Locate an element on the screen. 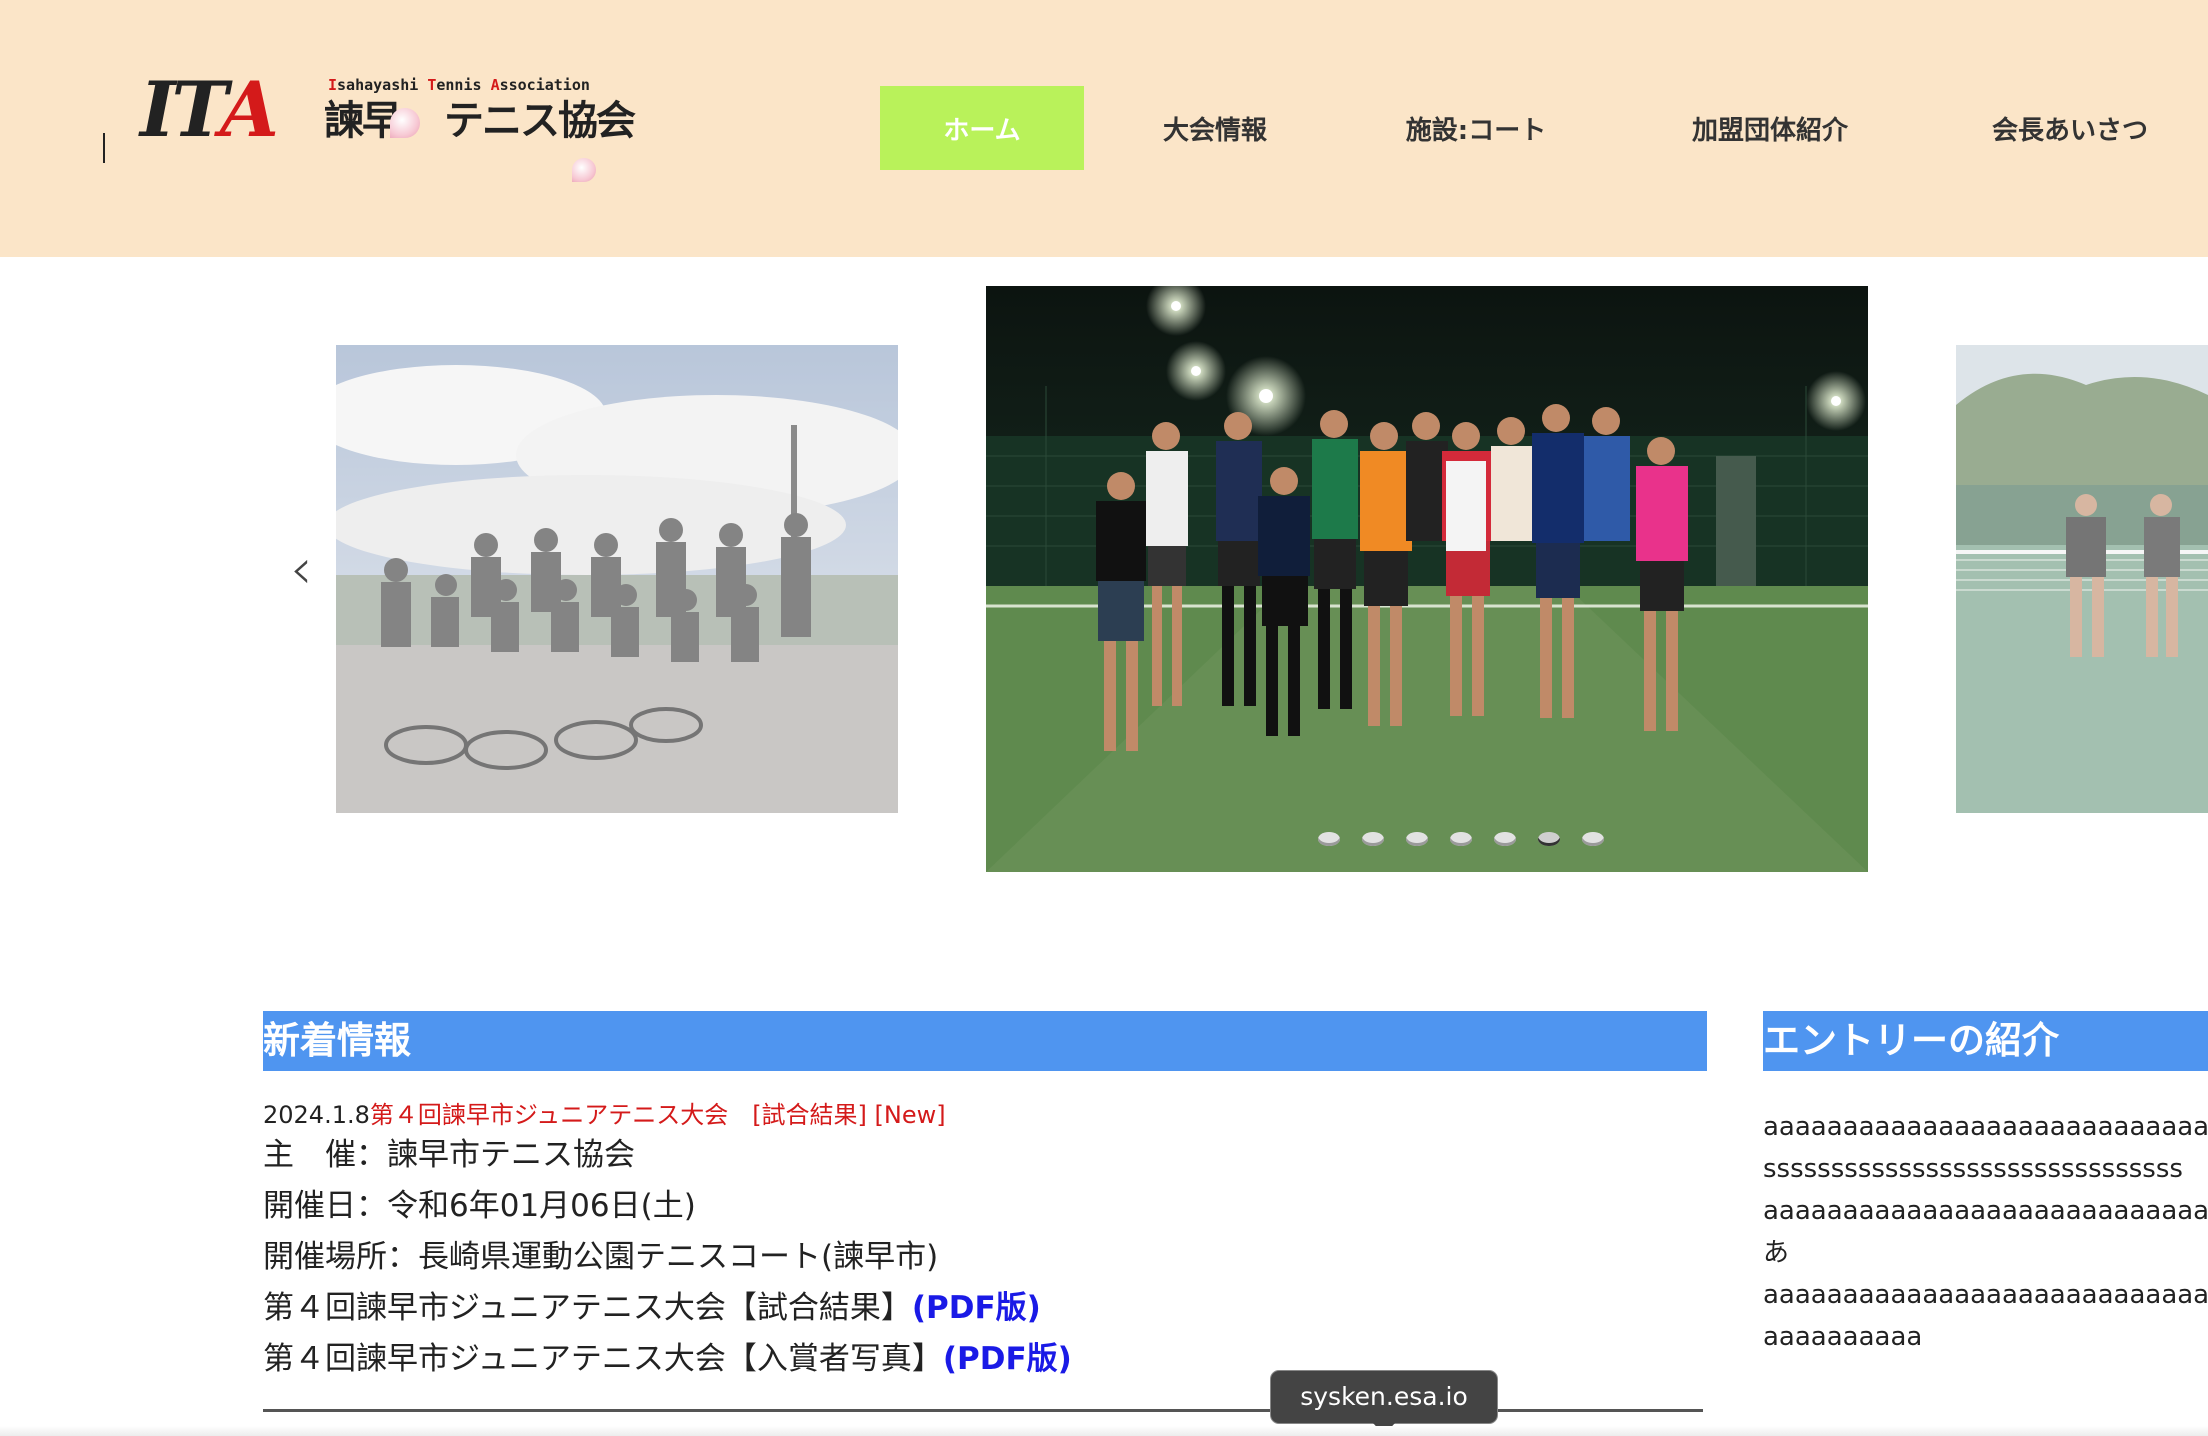 The width and height of the screenshot is (2208, 1436). news-venue: 開催場所：長崎県運動公園テニスコート(諫早市) is located at coordinates (601, 1257).